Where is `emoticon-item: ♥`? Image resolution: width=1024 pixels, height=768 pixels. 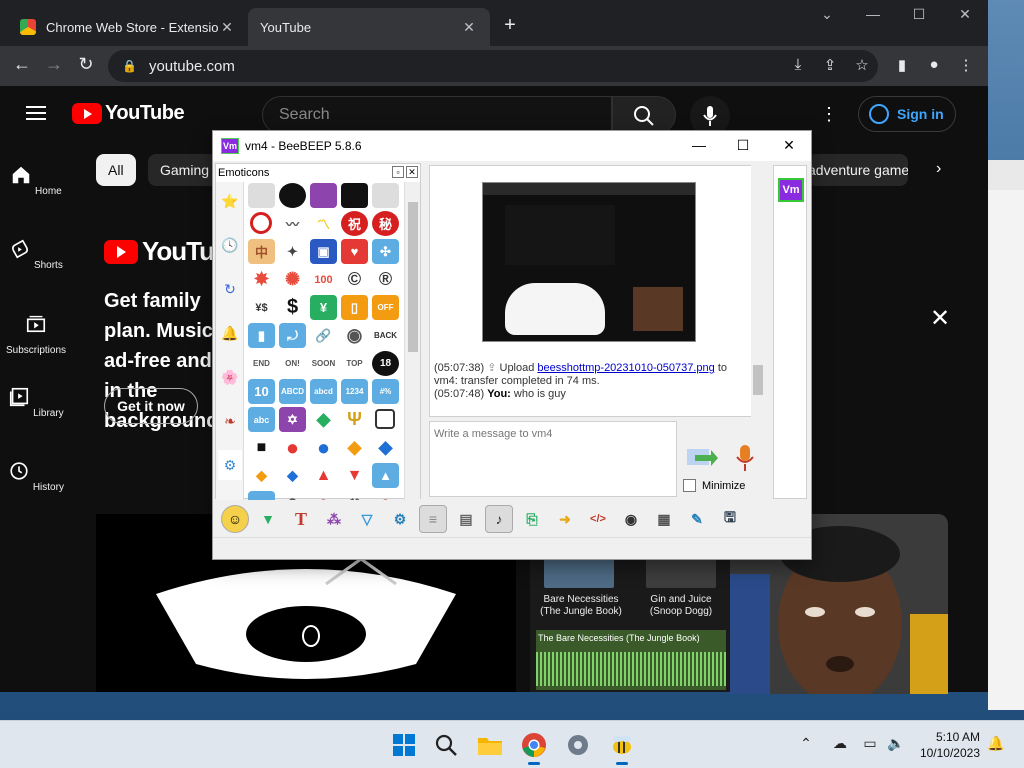
emoticon-item: ♥ is located at coordinates (354, 251).